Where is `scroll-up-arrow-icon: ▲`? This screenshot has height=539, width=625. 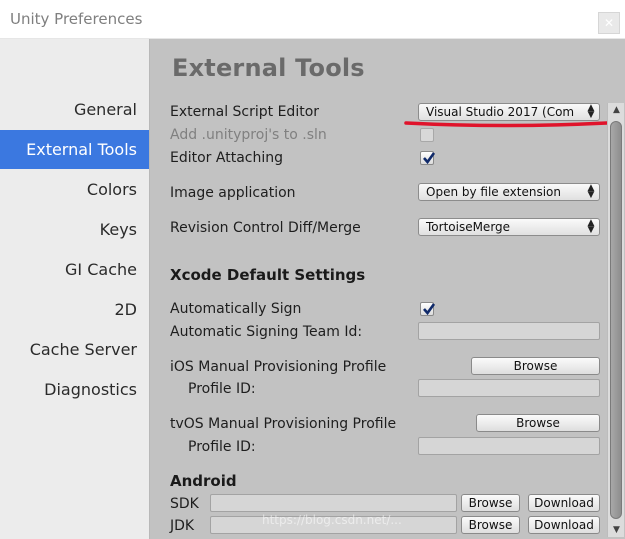
scroll-up-arrow-icon: ▲ is located at coordinates (616, 110).